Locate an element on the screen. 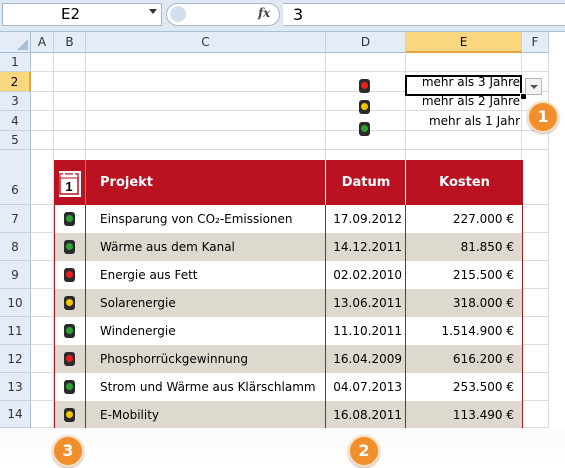 The image size is (565, 468). cell-projekt: Wärme aus dem Kanal is located at coordinates (211, 247).